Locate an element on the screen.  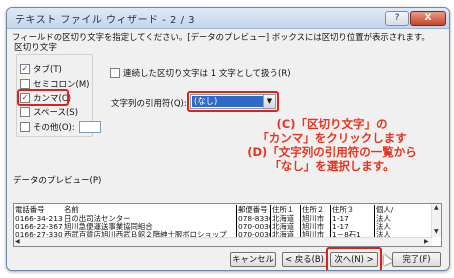
space-delimiter-checkbox: スペース(S) is located at coordinates (49, 112).